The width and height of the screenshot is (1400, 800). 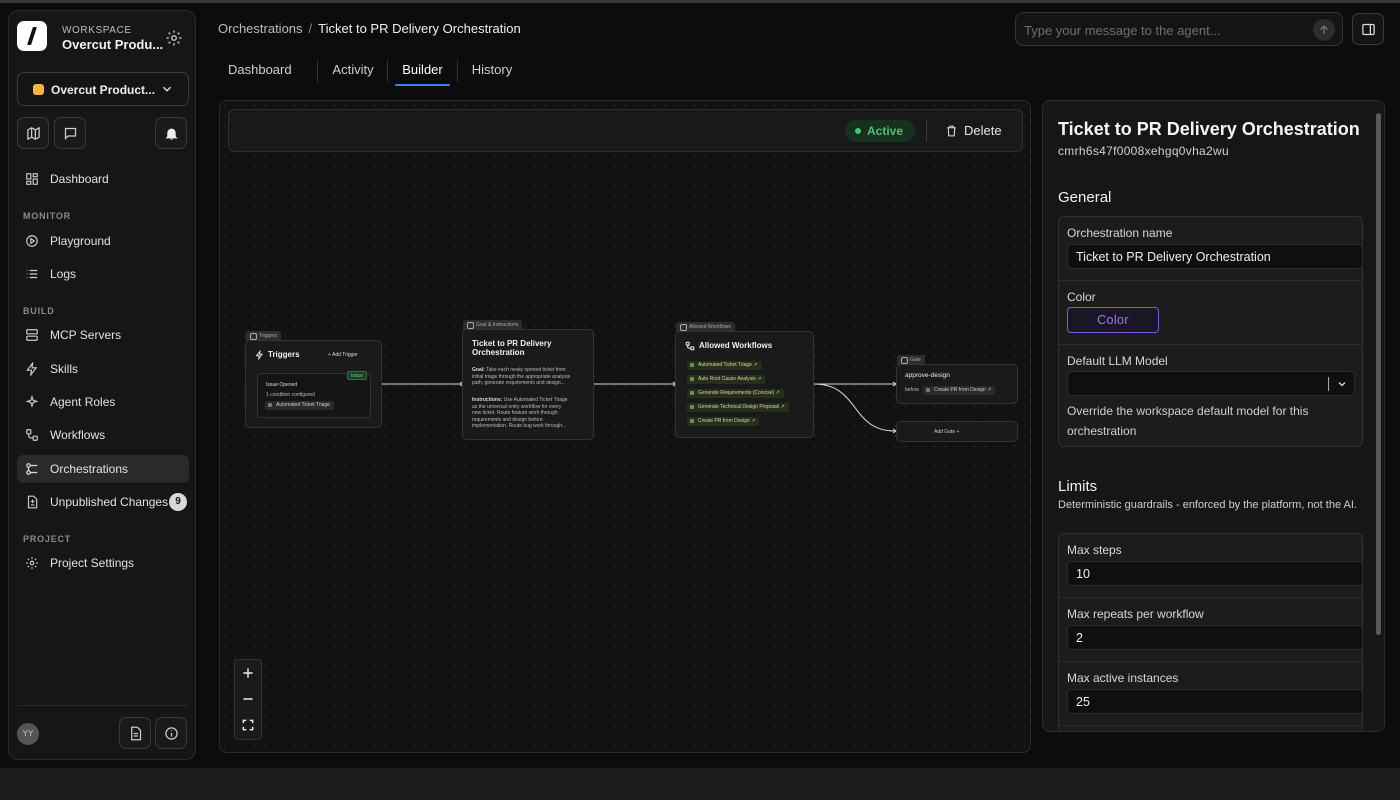 I want to click on sidebar-item-playground: Playground, so click(x=103, y=241).